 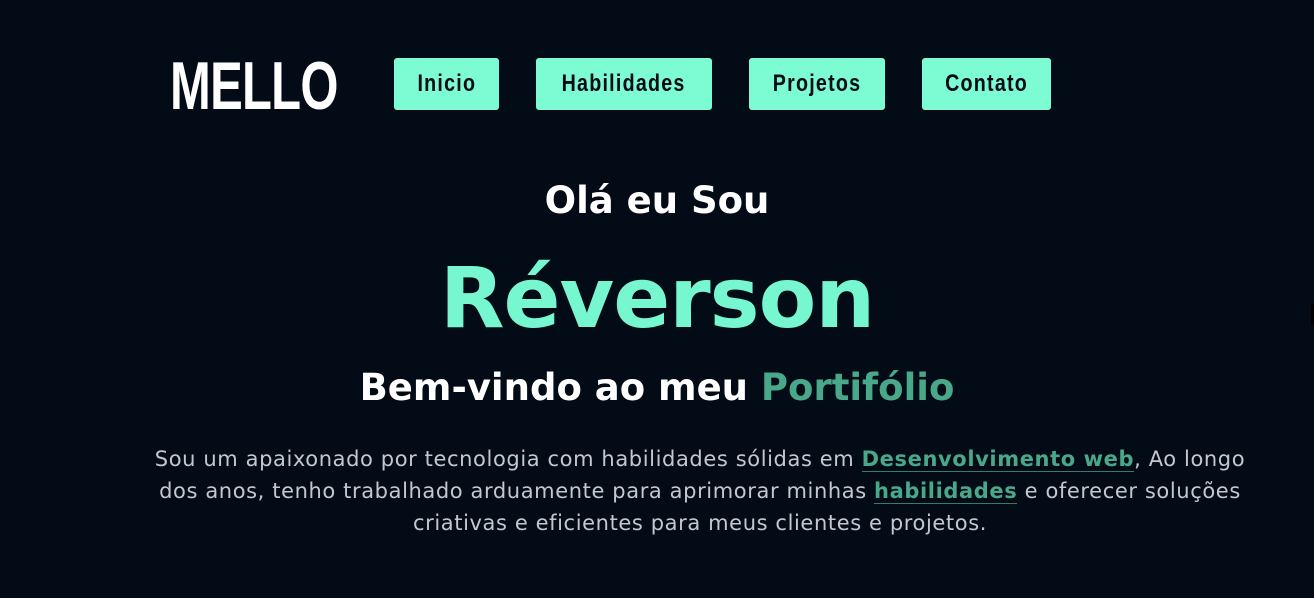 I want to click on web-development-link: Desenvolvimento web, so click(x=998, y=459).